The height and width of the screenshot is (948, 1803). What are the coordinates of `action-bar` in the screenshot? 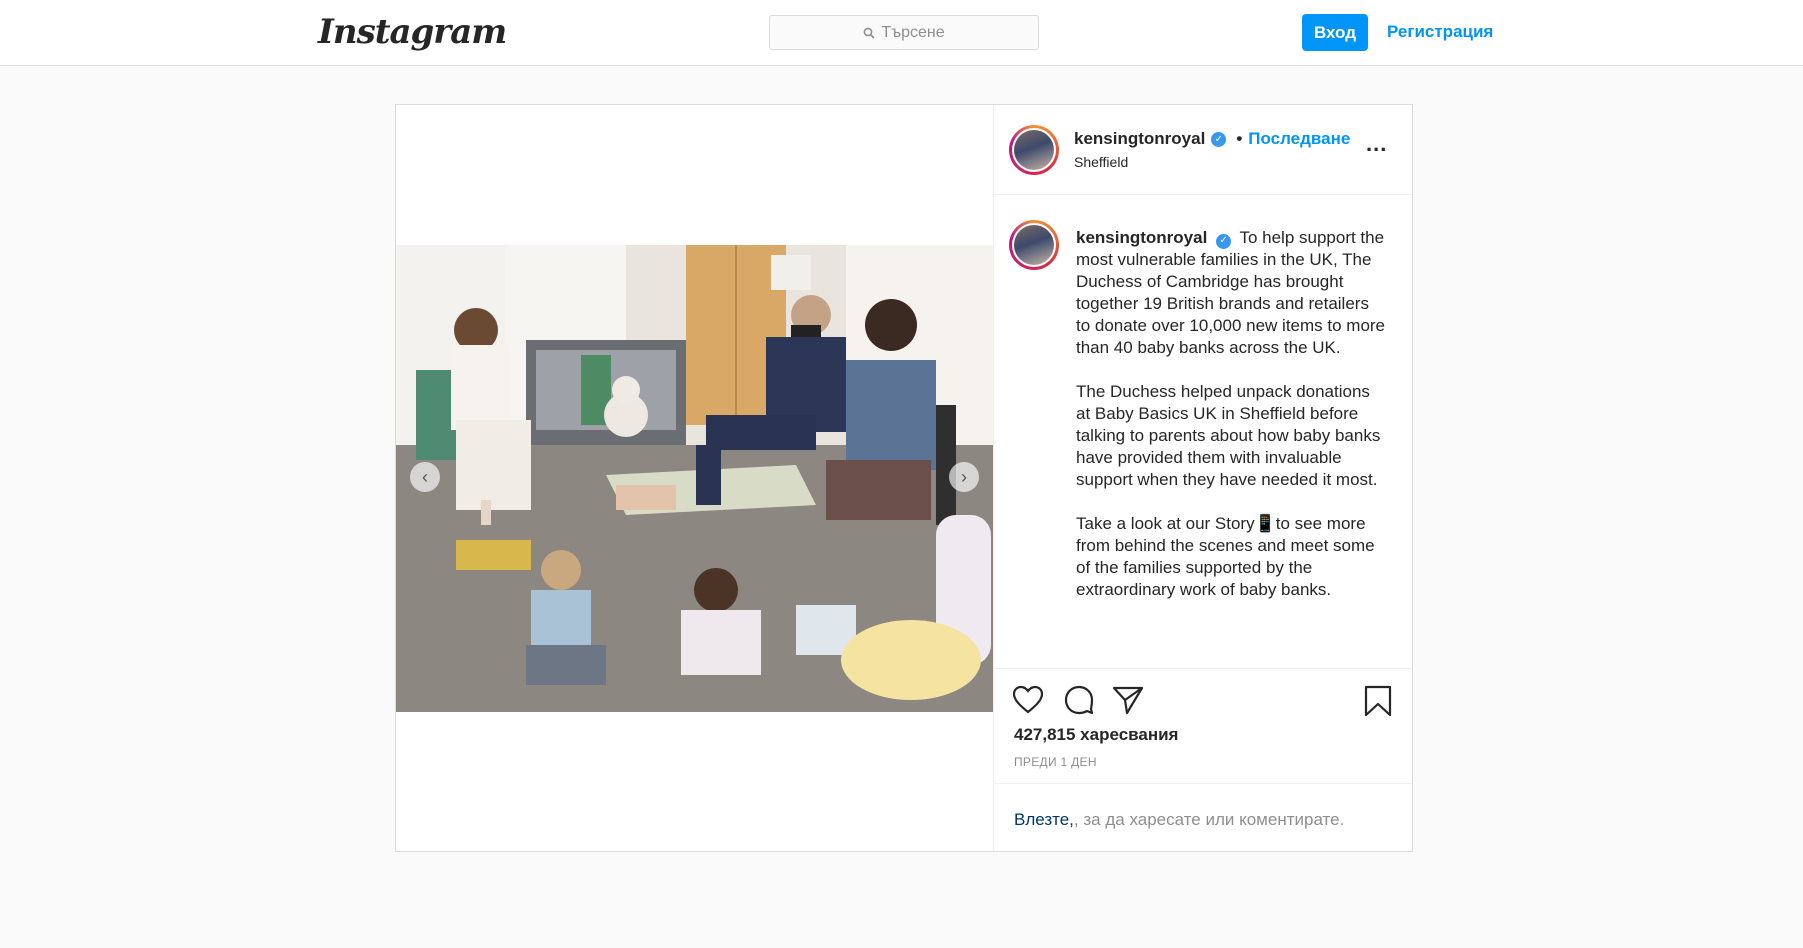 It's located at (1203, 699).